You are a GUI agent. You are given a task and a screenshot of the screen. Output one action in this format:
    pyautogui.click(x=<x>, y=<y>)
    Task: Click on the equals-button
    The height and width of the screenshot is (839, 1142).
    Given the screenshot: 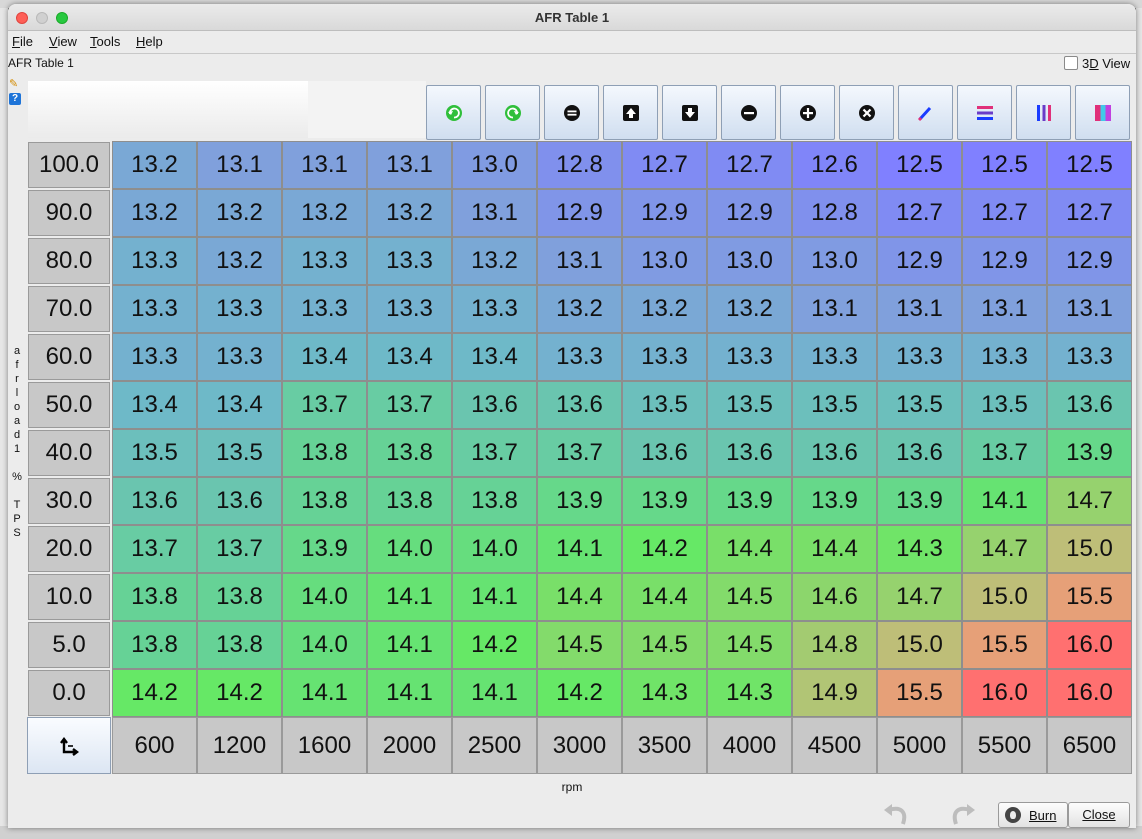 What is the action you would take?
    pyautogui.click(x=571, y=112)
    